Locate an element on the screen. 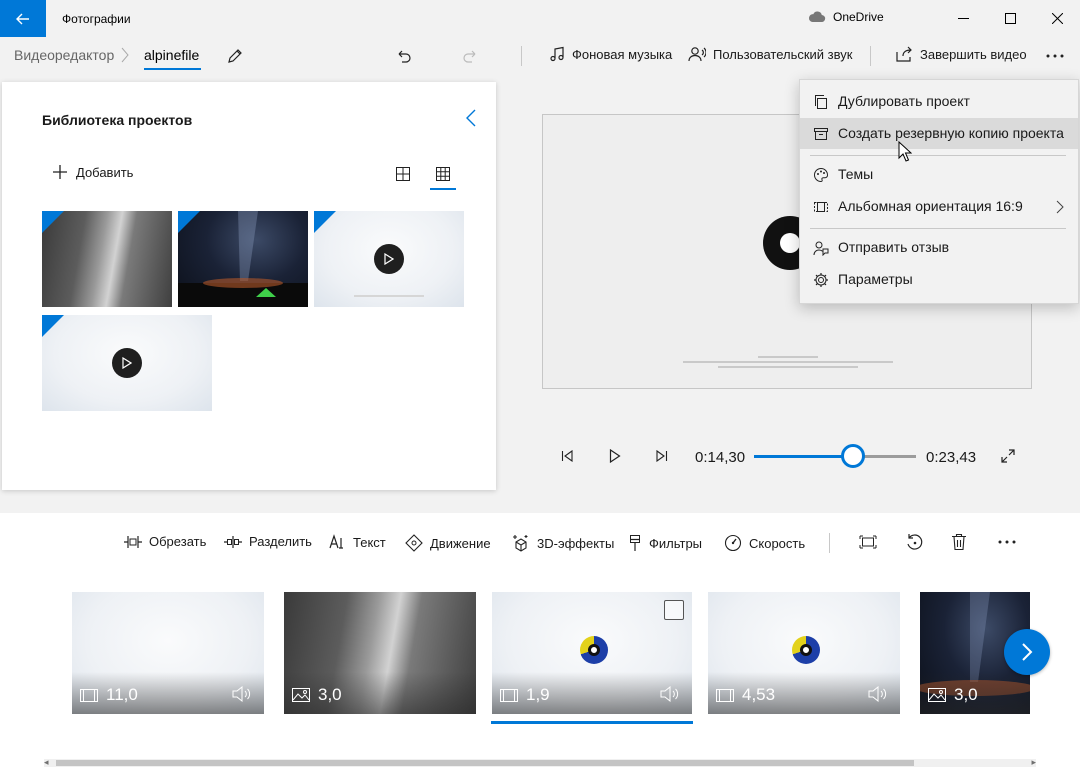 This screenshot has width=1080, height=771. minimize-button is located at coordinates (963, 18).